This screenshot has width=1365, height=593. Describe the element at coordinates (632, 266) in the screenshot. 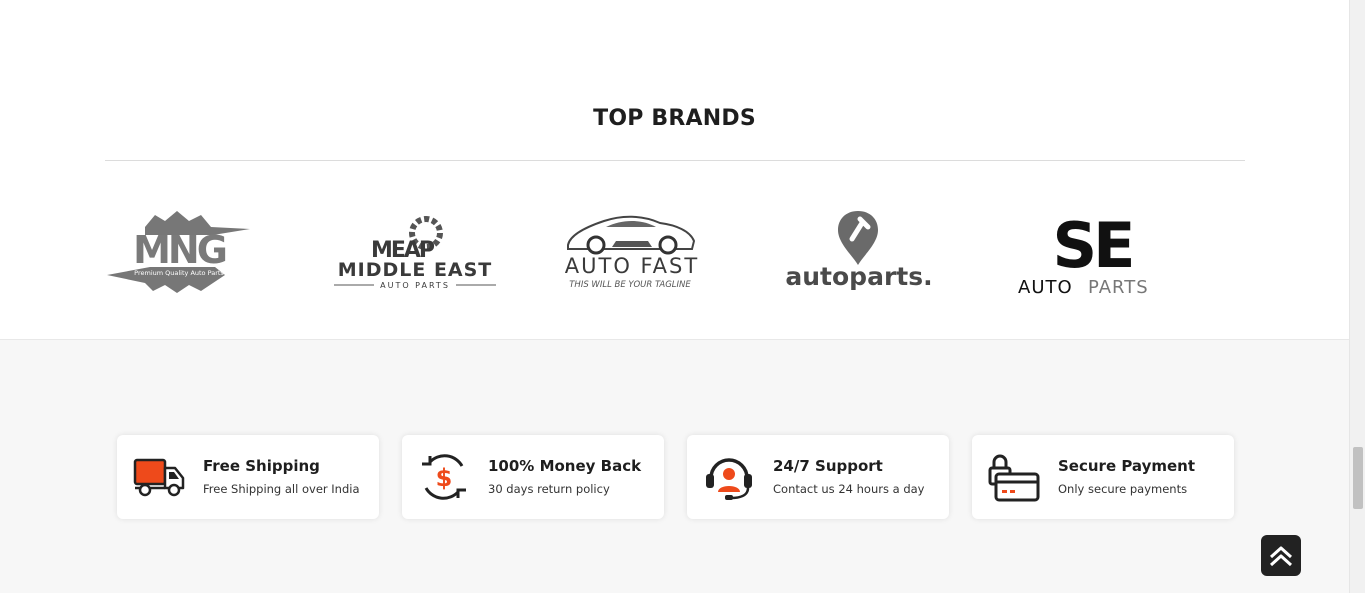

I see `auto-fast-logo-name: AUTO FAST` at that location.